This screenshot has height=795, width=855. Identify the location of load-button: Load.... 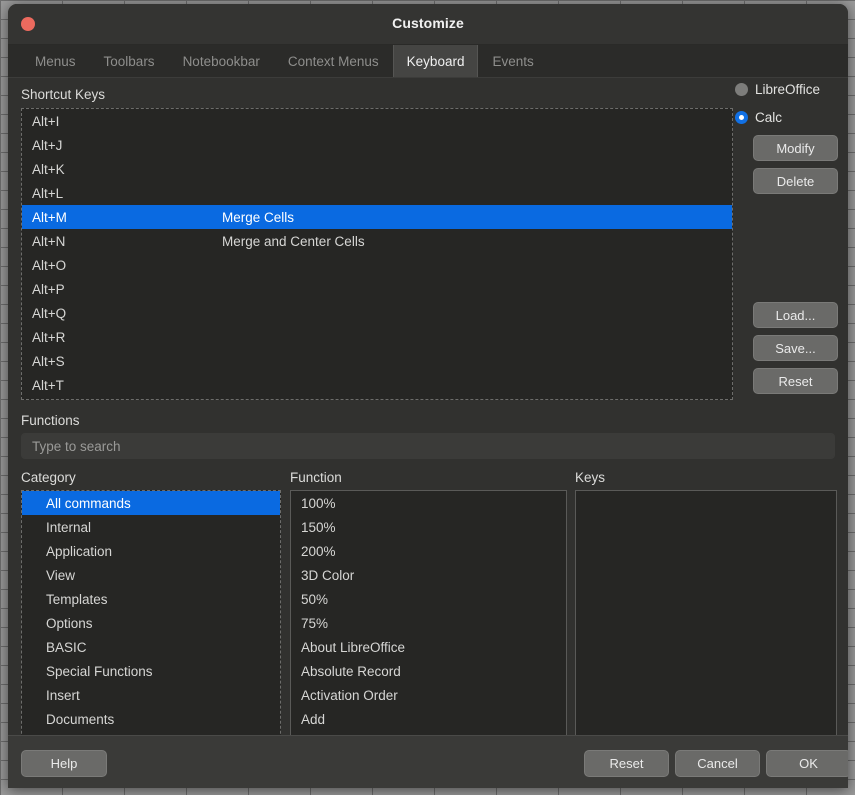
(795, 315).